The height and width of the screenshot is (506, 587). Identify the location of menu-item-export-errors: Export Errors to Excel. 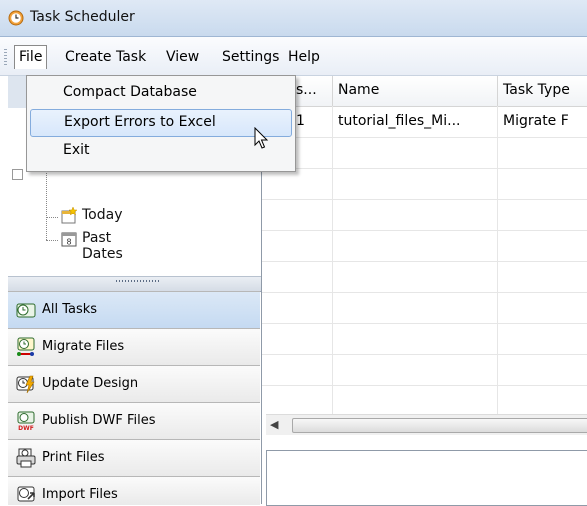
(161, 123).